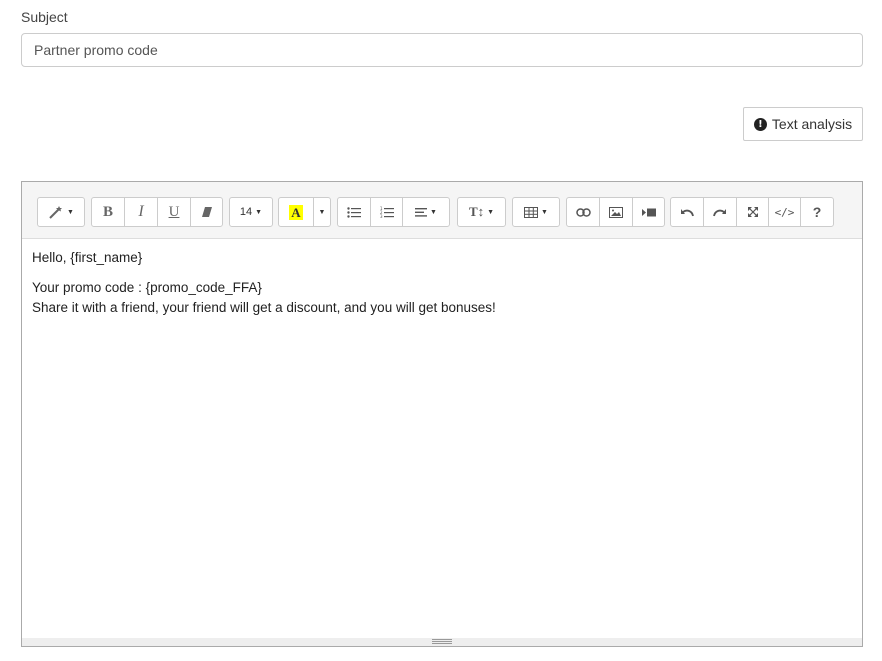  Describe the element at coordinates (147, 287) in the screenshot. I see `content-line: Your promo code : {promo_code_FFA}` at that location.